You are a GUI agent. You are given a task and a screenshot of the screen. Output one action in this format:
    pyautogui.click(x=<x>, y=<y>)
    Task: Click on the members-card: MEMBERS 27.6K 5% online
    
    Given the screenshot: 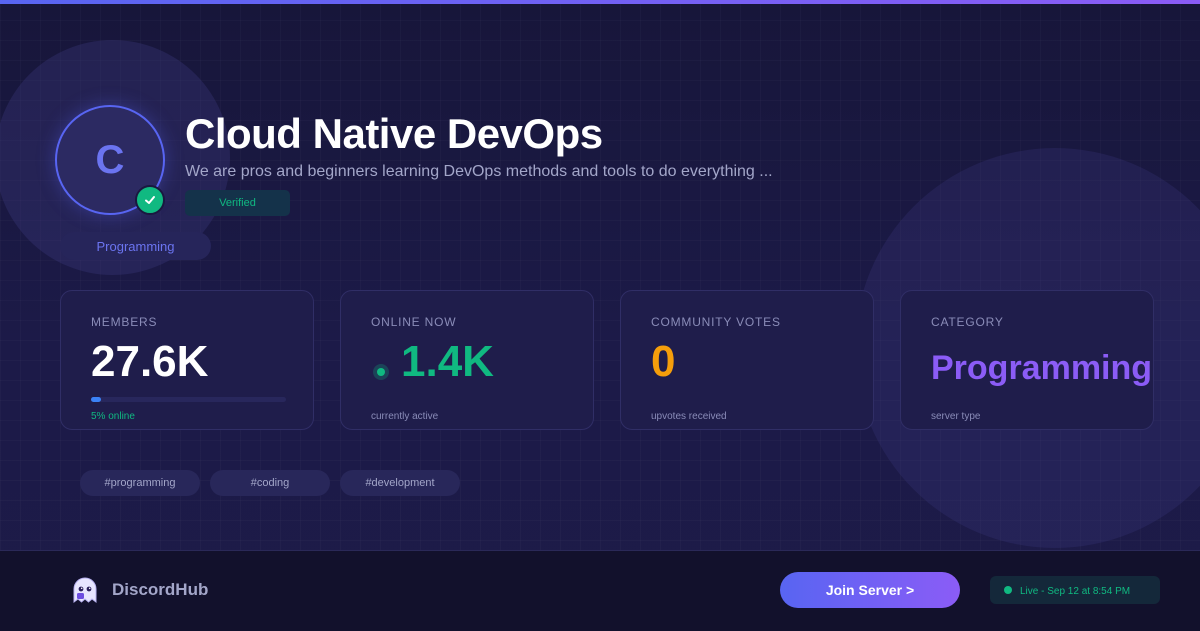 What is the action you would take?
    pyautogui.click(x=187, y=360)
    